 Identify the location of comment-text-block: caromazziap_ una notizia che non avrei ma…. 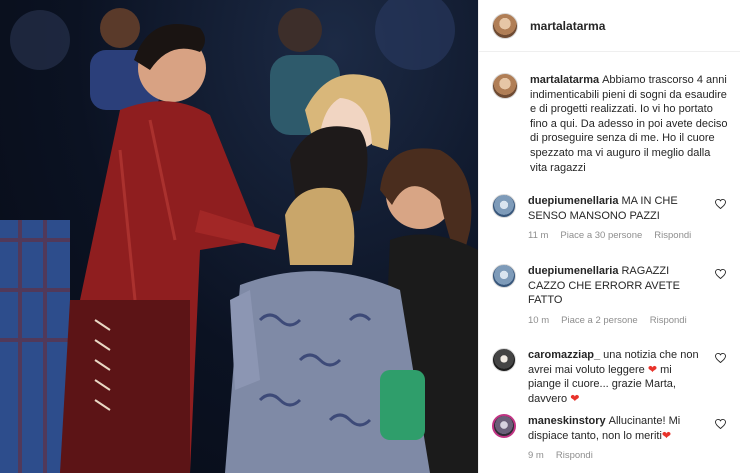
(617, 377).